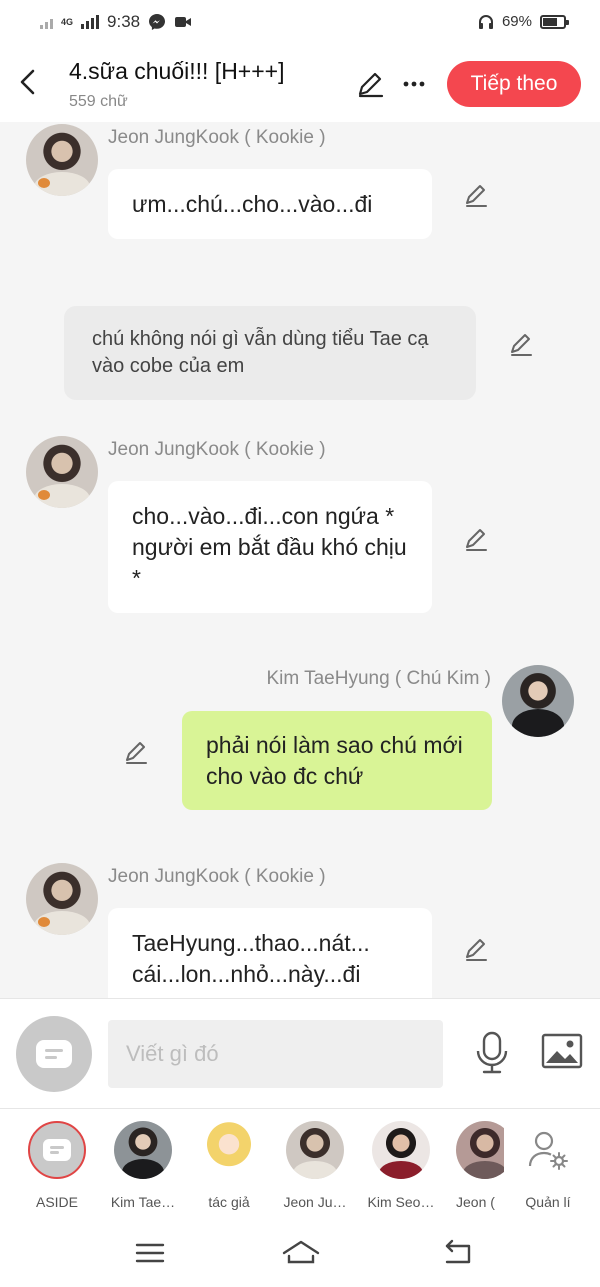 This screenshot has width=600, height=1287. Describe the element at coordinates (183, 22) in the screenshot. I see `video-icon` at that location.